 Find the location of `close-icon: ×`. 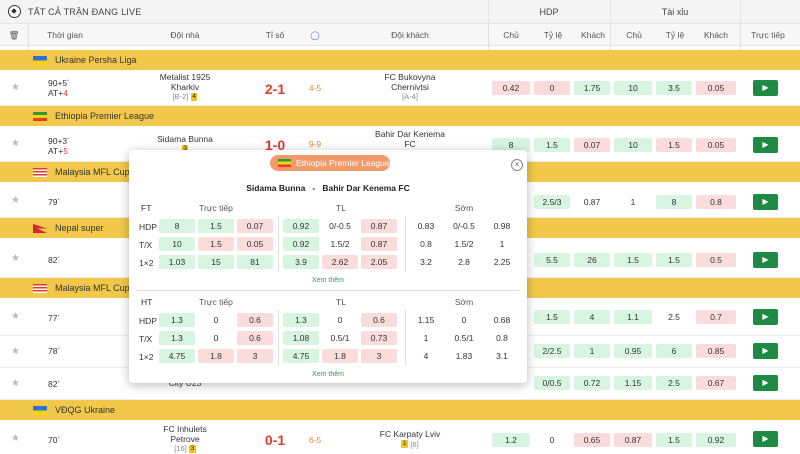

close-icon: × is located at coordinates (517, 165).